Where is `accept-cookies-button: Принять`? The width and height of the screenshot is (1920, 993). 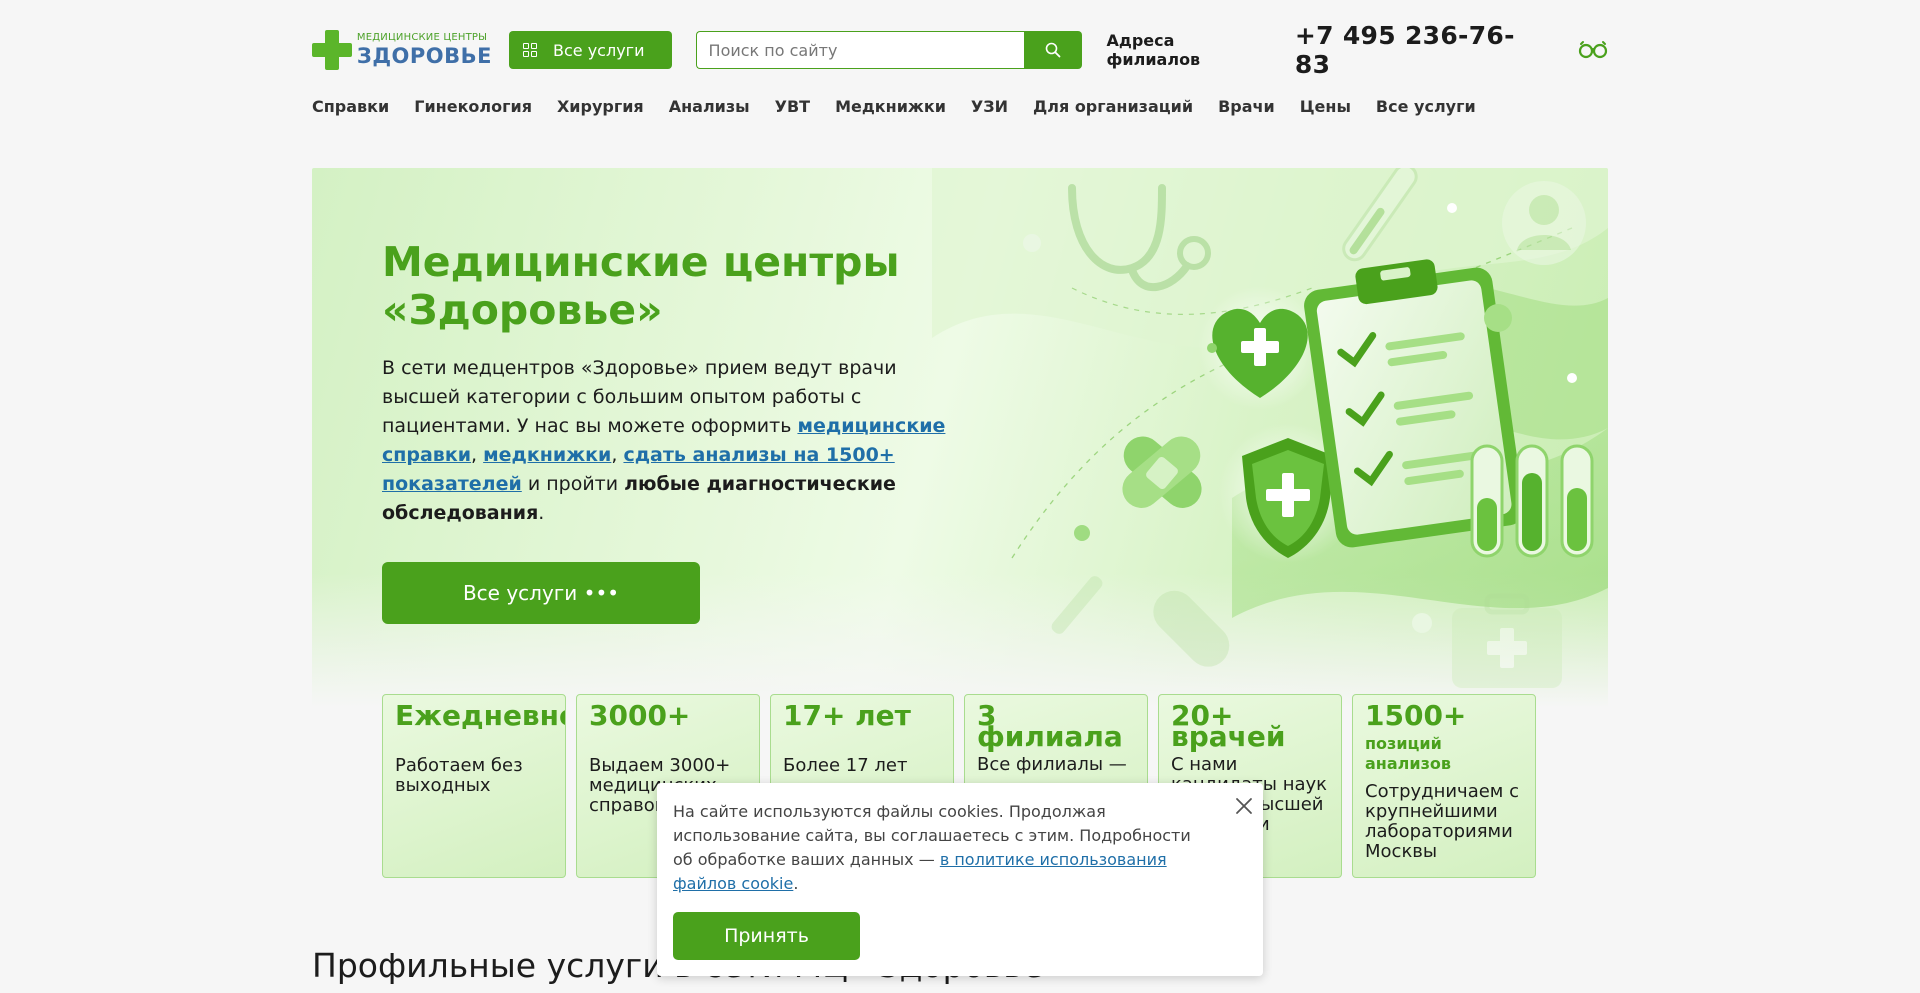
accept-cookies-button: Принять is located at coordinates (766, 936).